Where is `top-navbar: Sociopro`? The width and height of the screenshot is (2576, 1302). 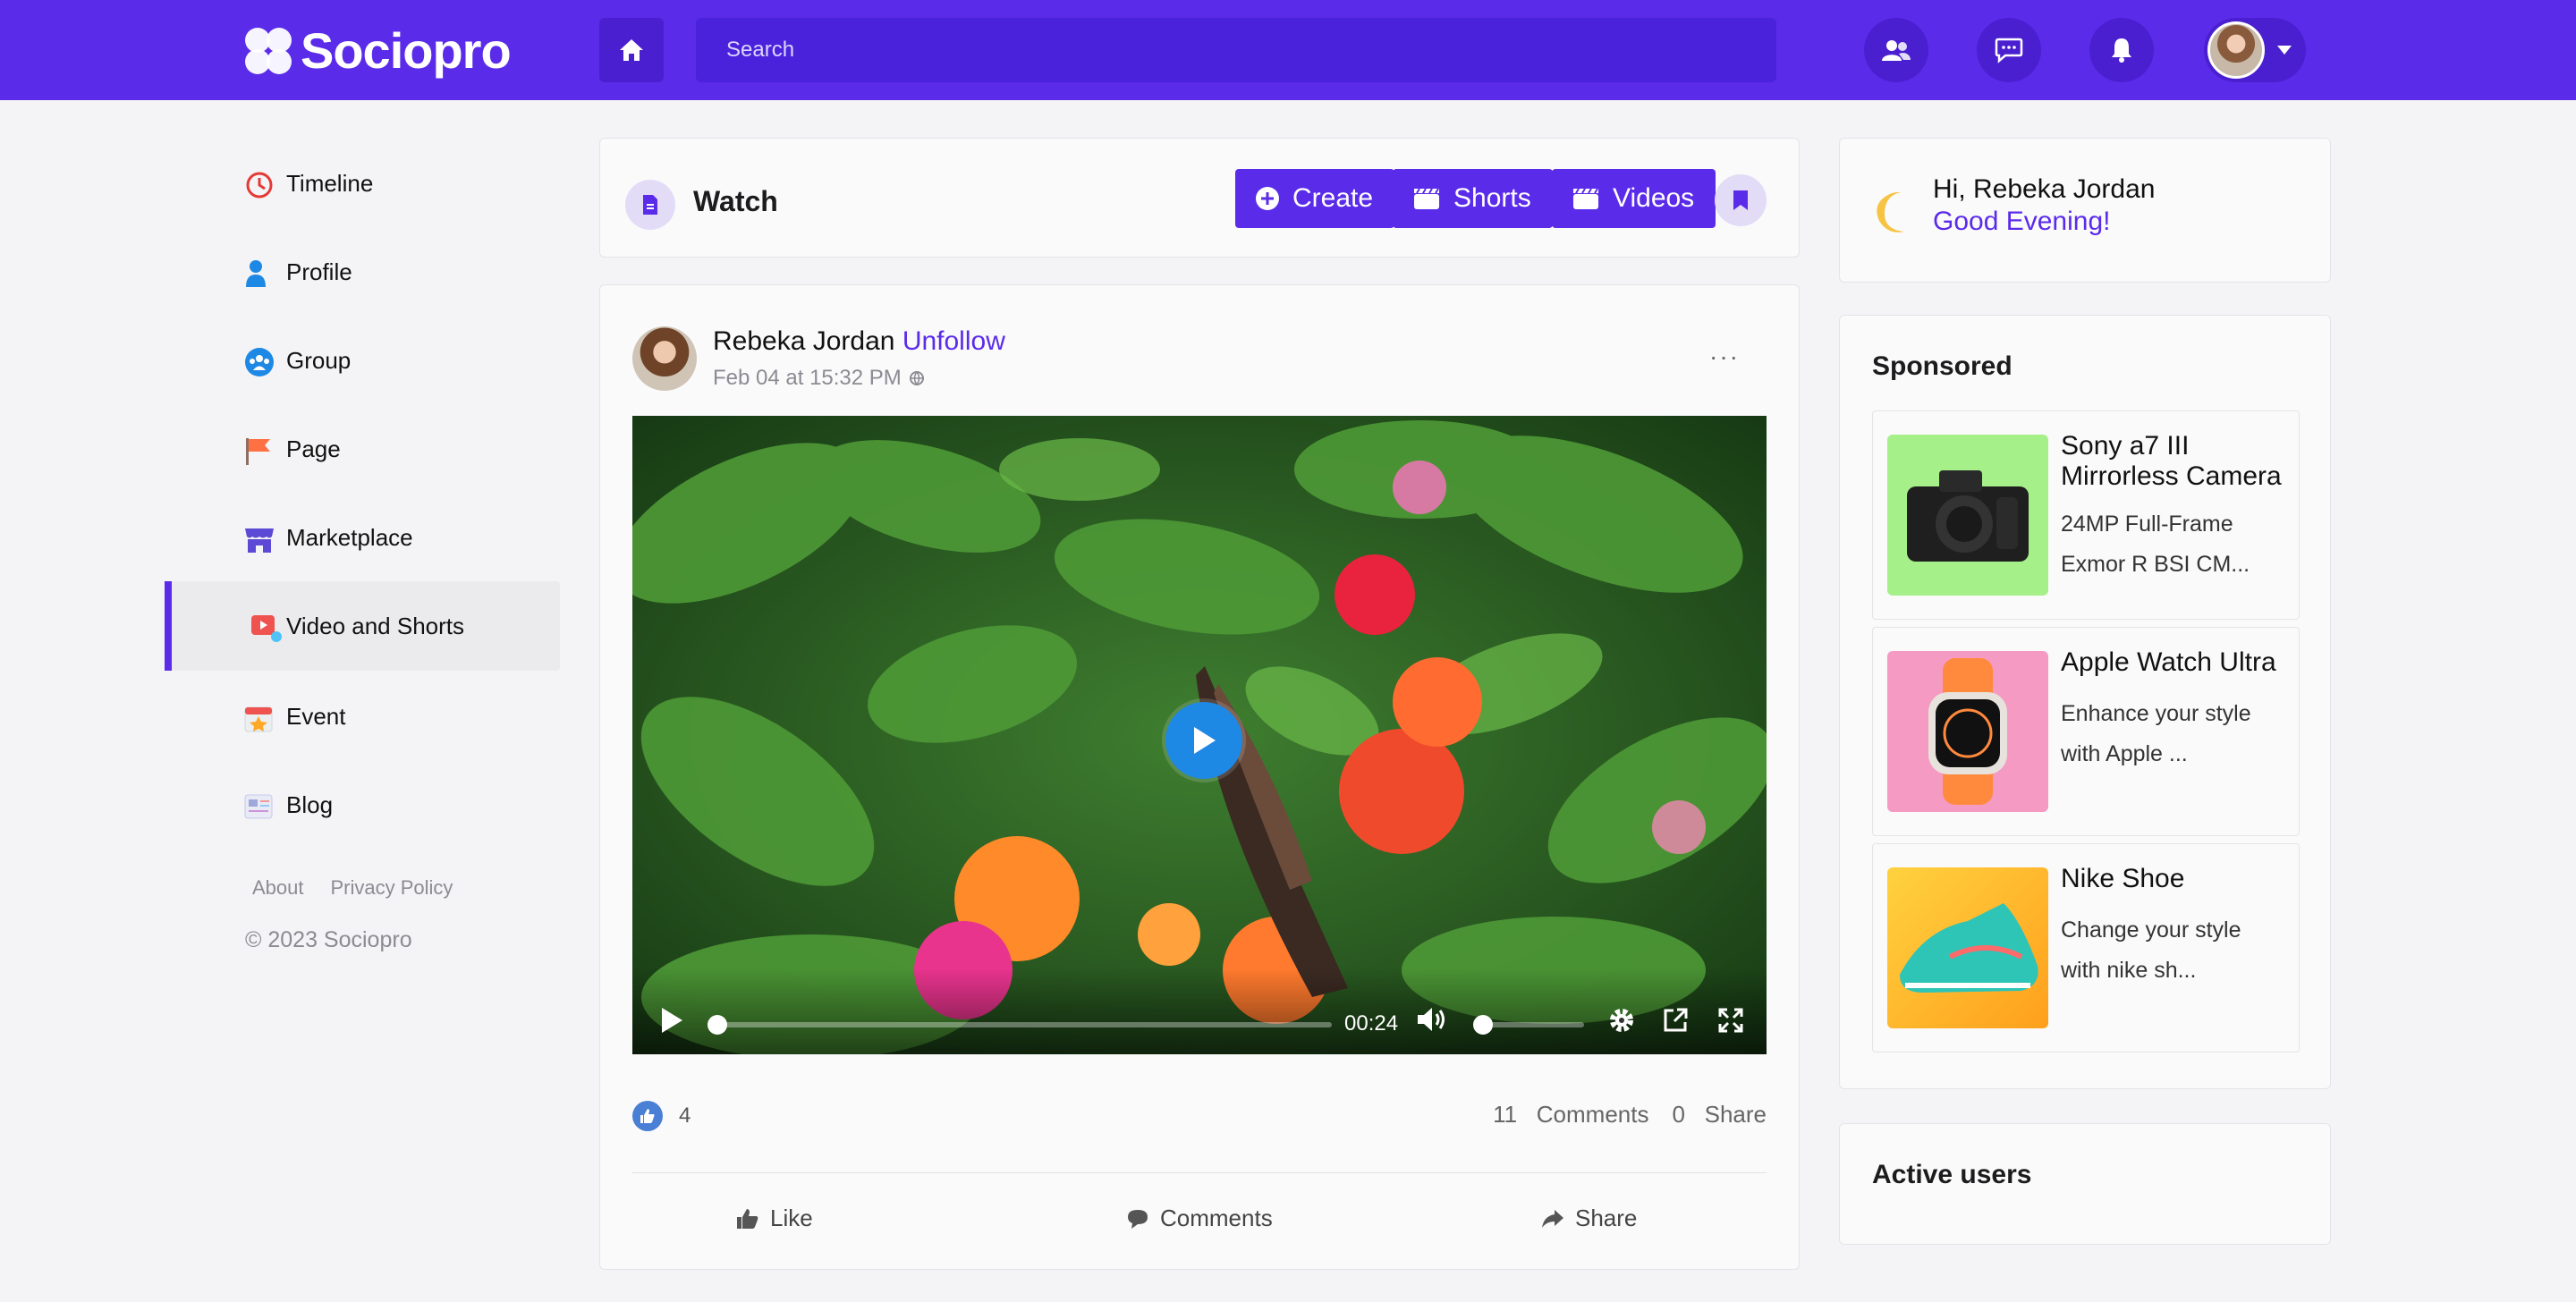 top-navbar: Sociopro is located at coordinates (1288, 50).